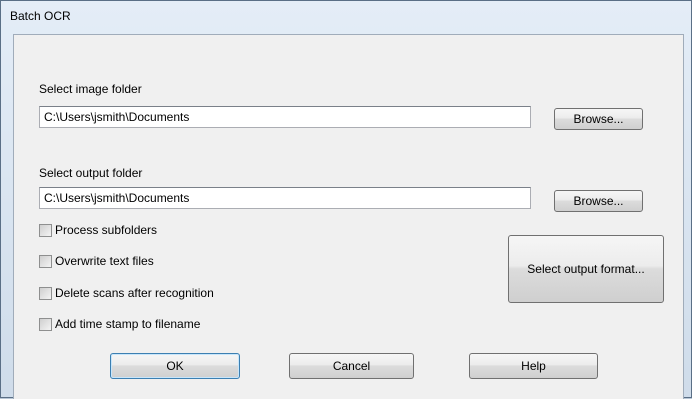 The height and width of the screenshot is (399, 692). I want to click on delete-scans-option: Delete scans after recognition, so click(126, 293).